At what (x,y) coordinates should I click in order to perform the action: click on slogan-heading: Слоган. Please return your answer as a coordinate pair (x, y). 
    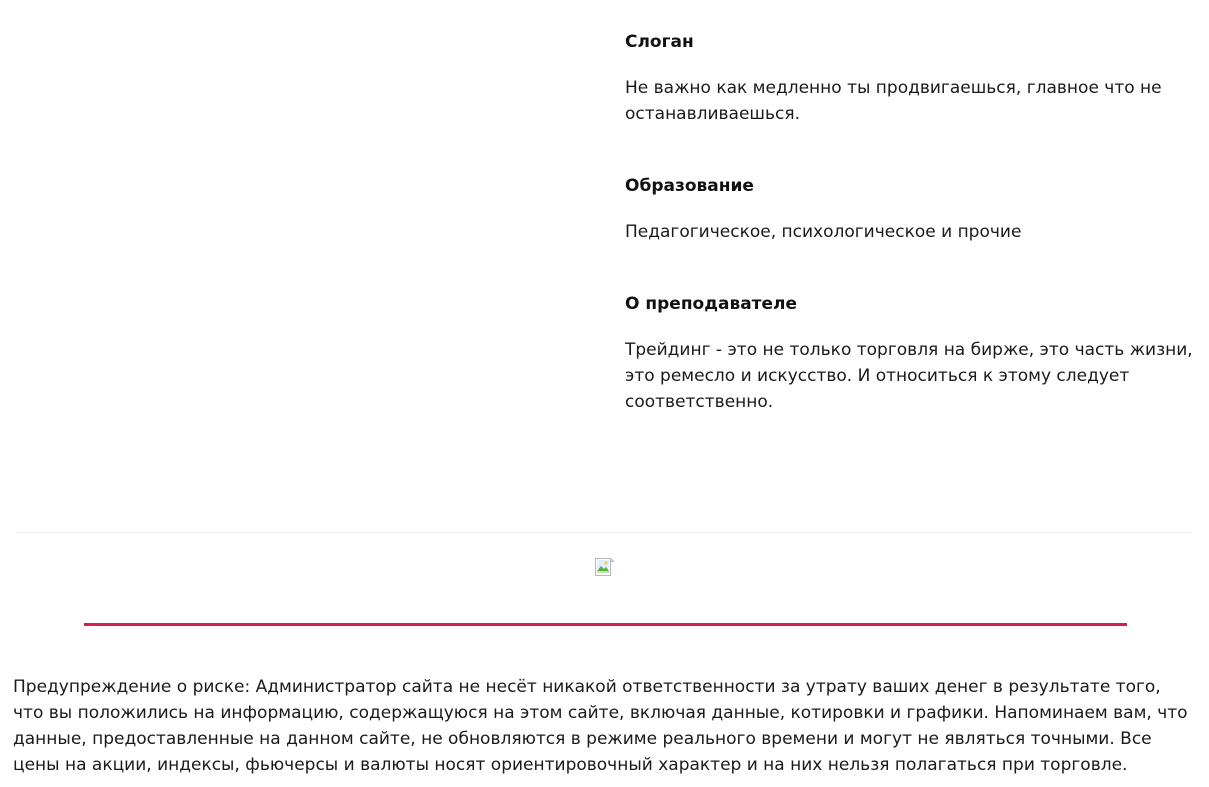
    Looking at the image, I should click on (659, 42).